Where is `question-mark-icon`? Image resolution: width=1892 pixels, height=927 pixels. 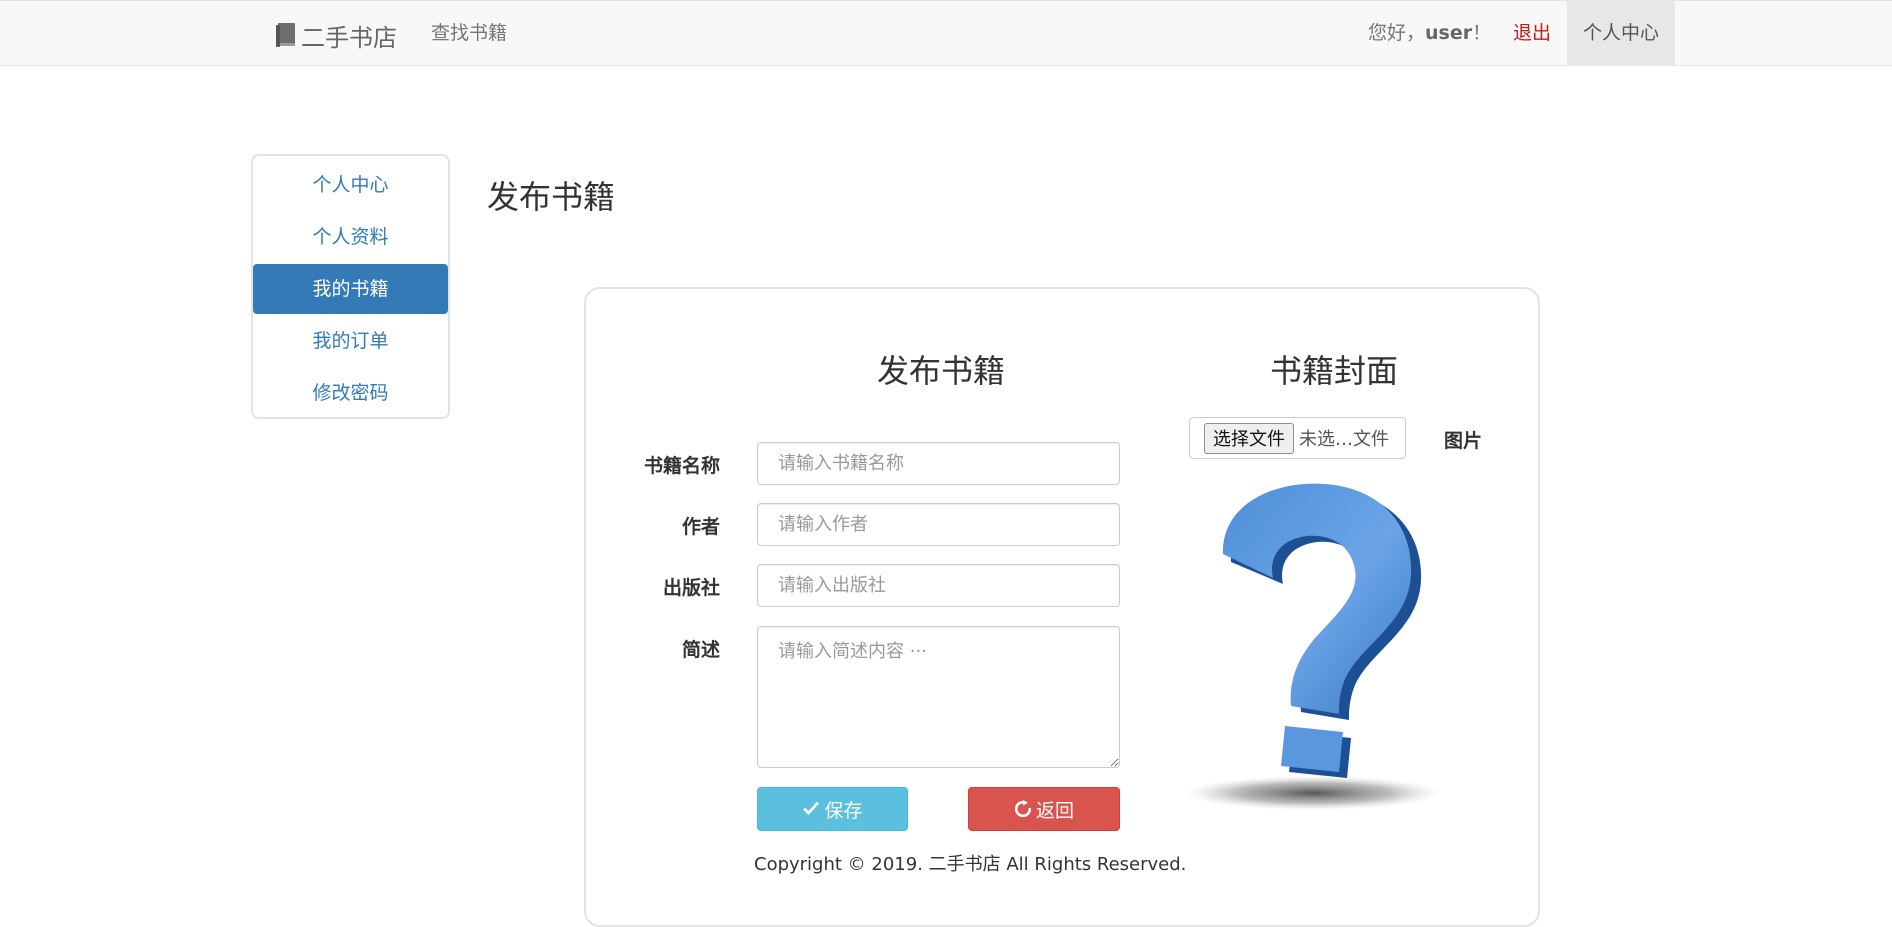
question-mark-icon is located at coordinates (1313, 646).